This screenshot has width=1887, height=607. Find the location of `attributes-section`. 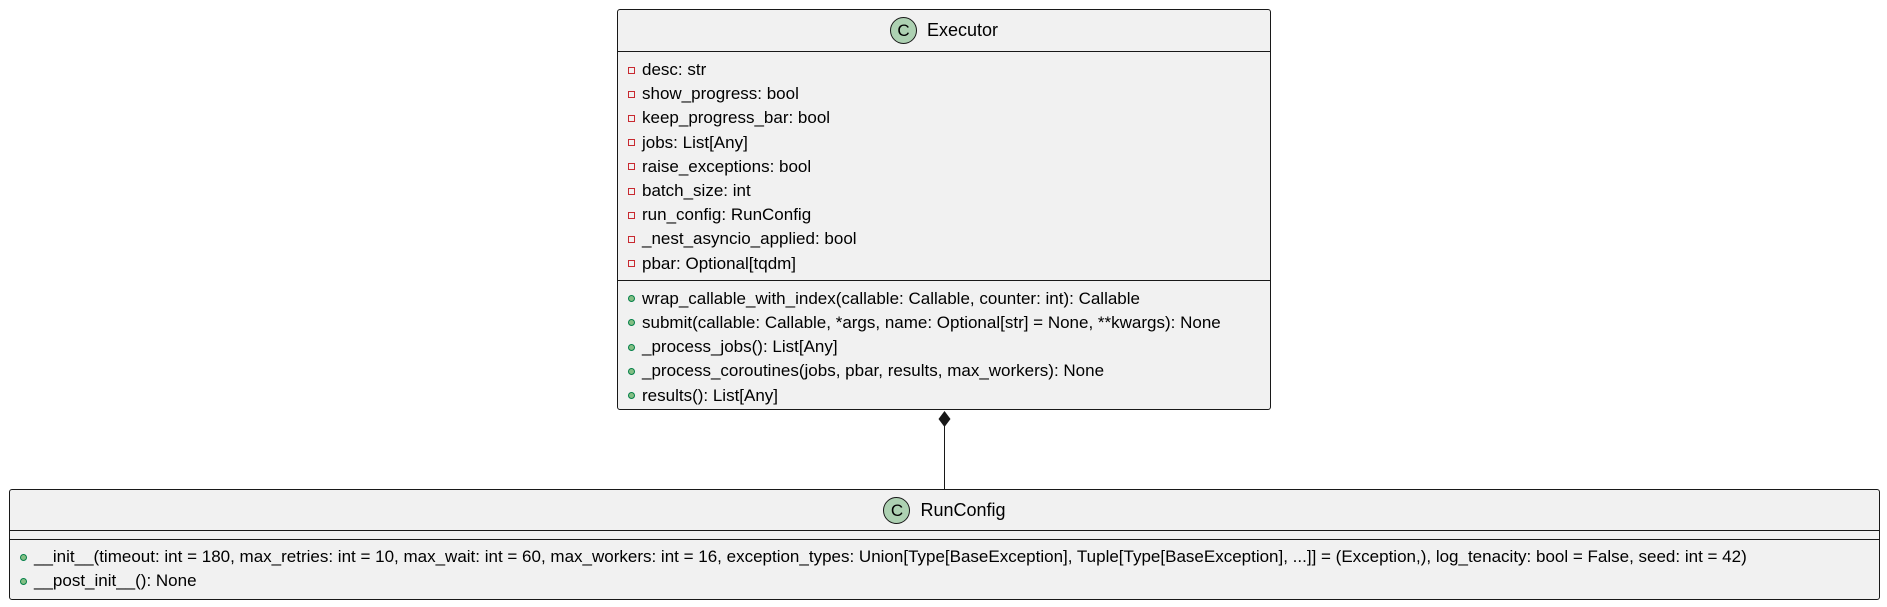

attributes-section is located at coordinates (944, 535).